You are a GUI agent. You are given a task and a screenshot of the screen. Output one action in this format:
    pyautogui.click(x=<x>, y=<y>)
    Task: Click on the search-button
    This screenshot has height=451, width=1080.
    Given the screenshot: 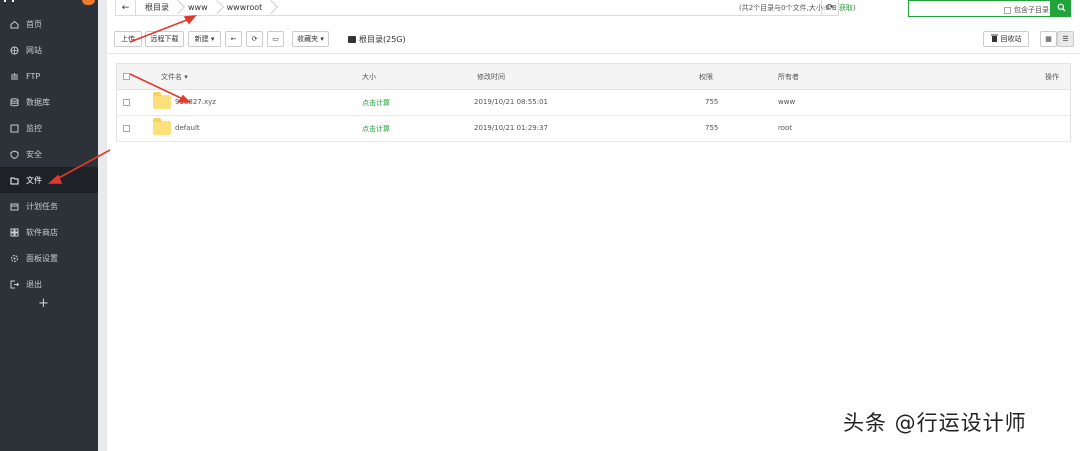 What is the action you would take?
    pyautogui.click(x=1061, y=8)
    